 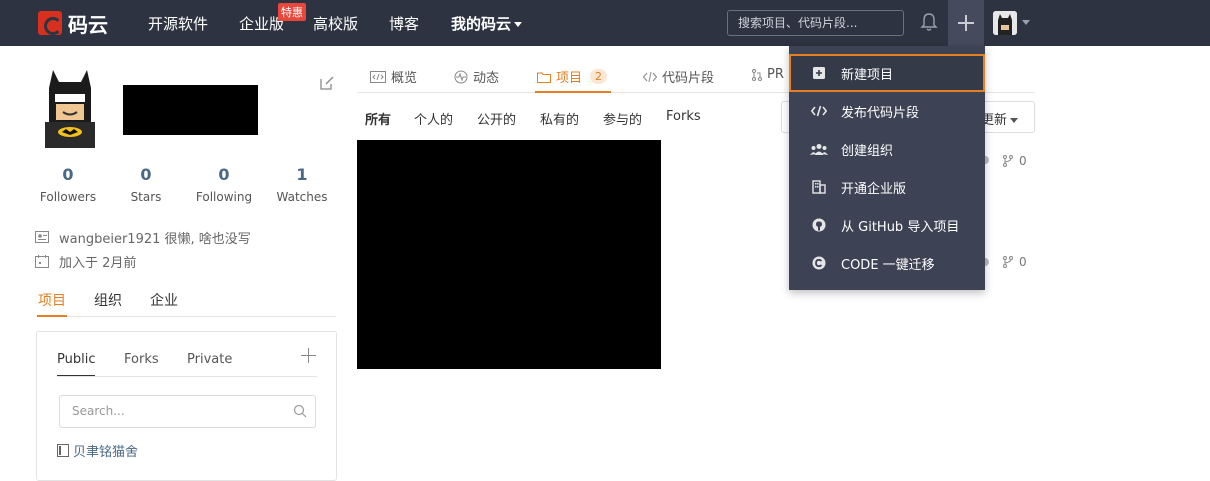 I want to click on profile-avatar, so click(x=70, y=109).